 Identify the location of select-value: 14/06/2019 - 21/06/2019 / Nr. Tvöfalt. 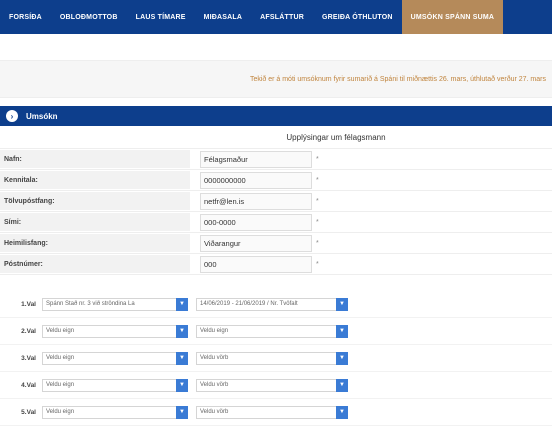
(249, 304).